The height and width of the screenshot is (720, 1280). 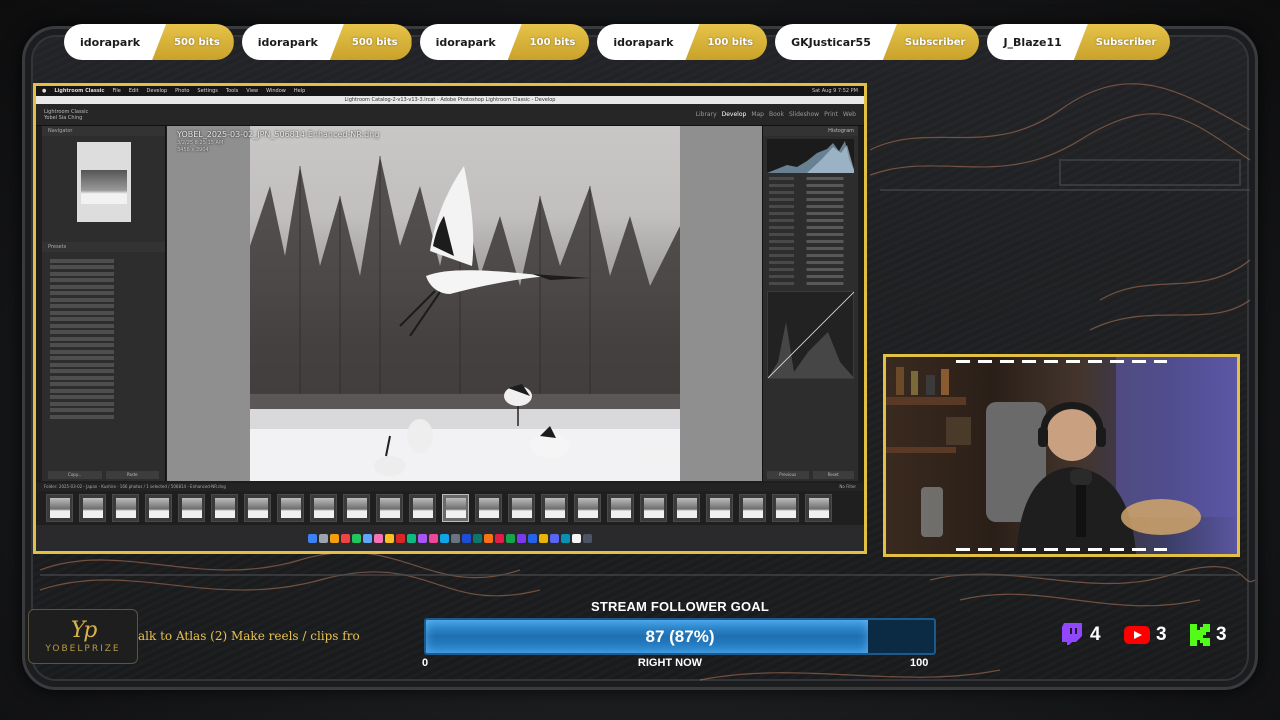 I want to click on launchpad-icon, so click(x=323, y=538).